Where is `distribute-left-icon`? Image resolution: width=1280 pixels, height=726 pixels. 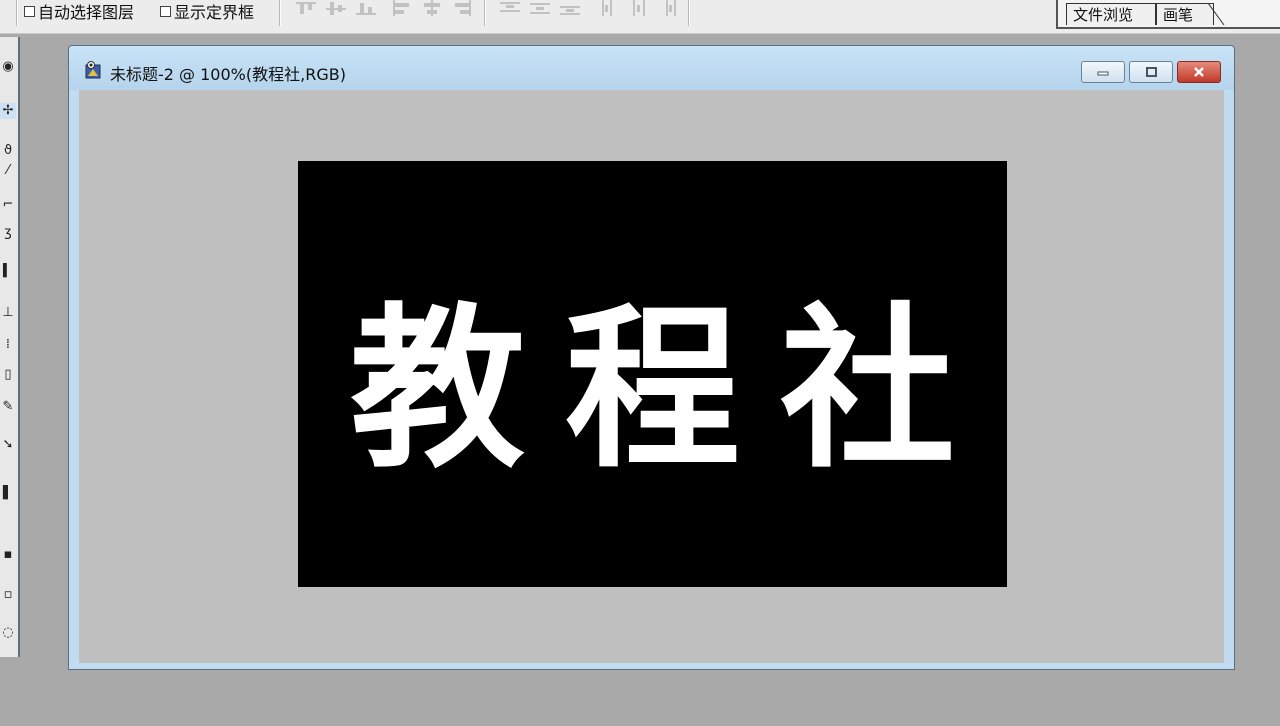
distribute-left-icon is located at coordinates (610, 8).